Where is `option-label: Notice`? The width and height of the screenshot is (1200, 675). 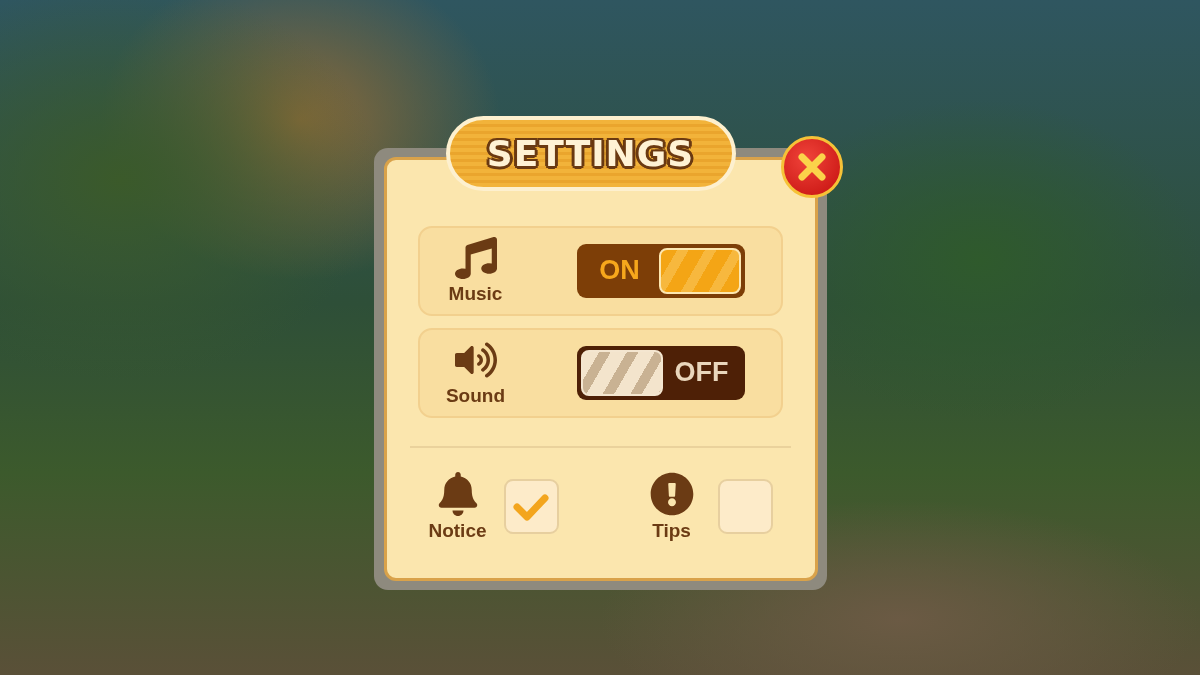 option-label: Notice is located at coordinates (457, 530).